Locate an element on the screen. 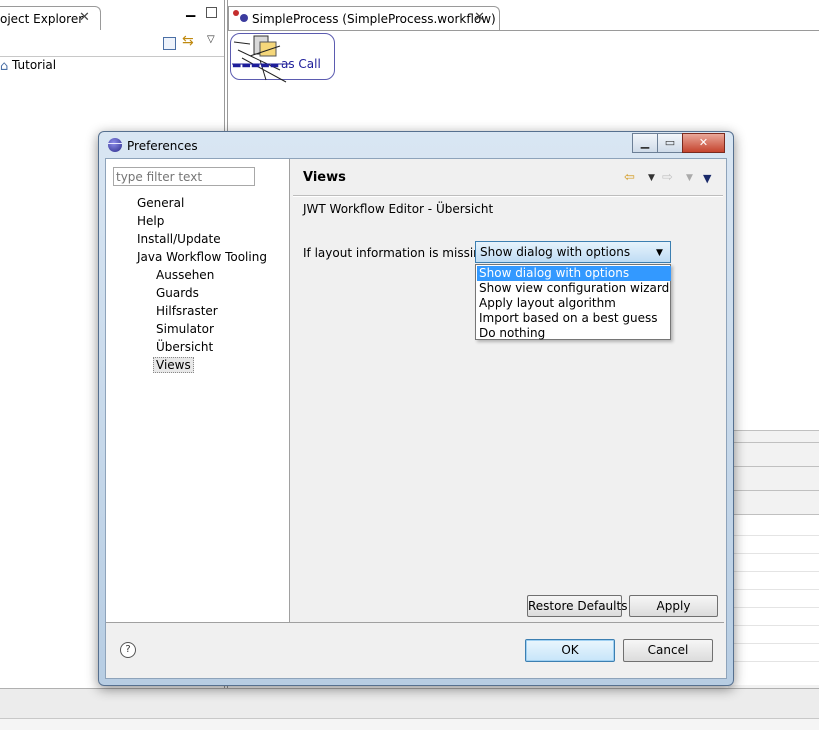 This screenshot has height=730, width=819. tree-item-hilfsraster: Hilfsraster is located at coordinates (187, 311).